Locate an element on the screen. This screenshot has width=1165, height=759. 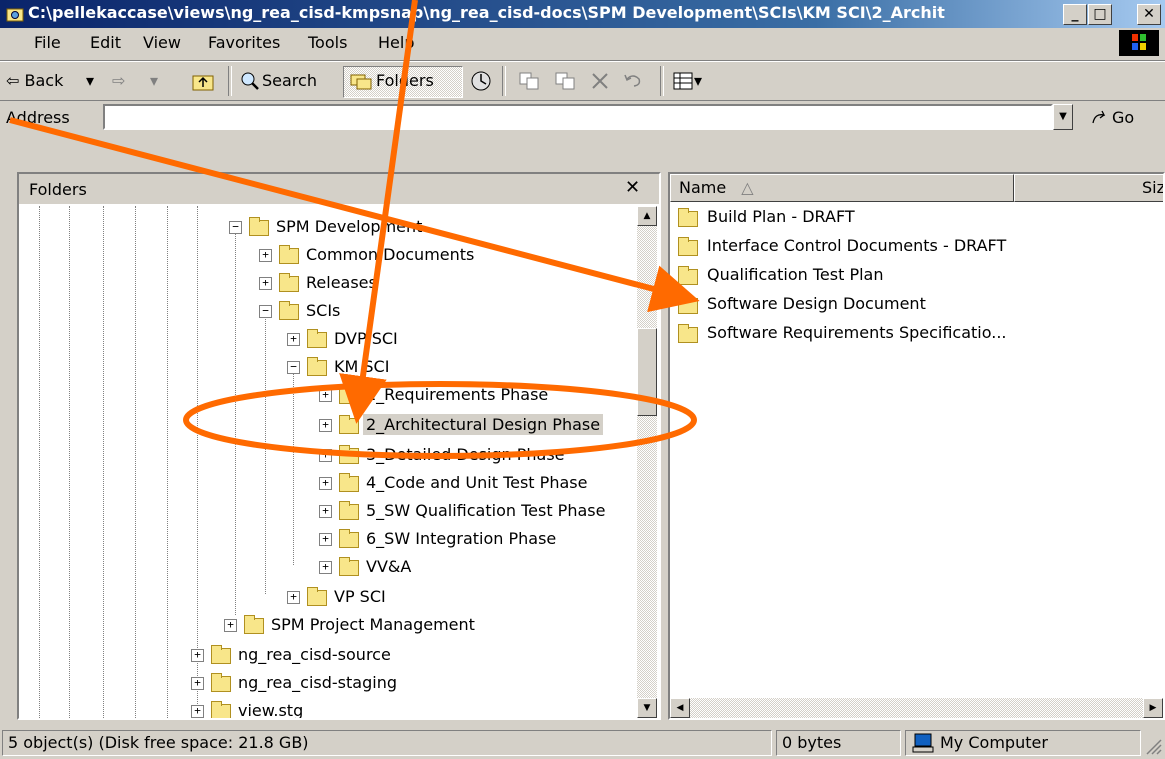
scroll-left-button: ◀ is located at coordinates (680, 708).